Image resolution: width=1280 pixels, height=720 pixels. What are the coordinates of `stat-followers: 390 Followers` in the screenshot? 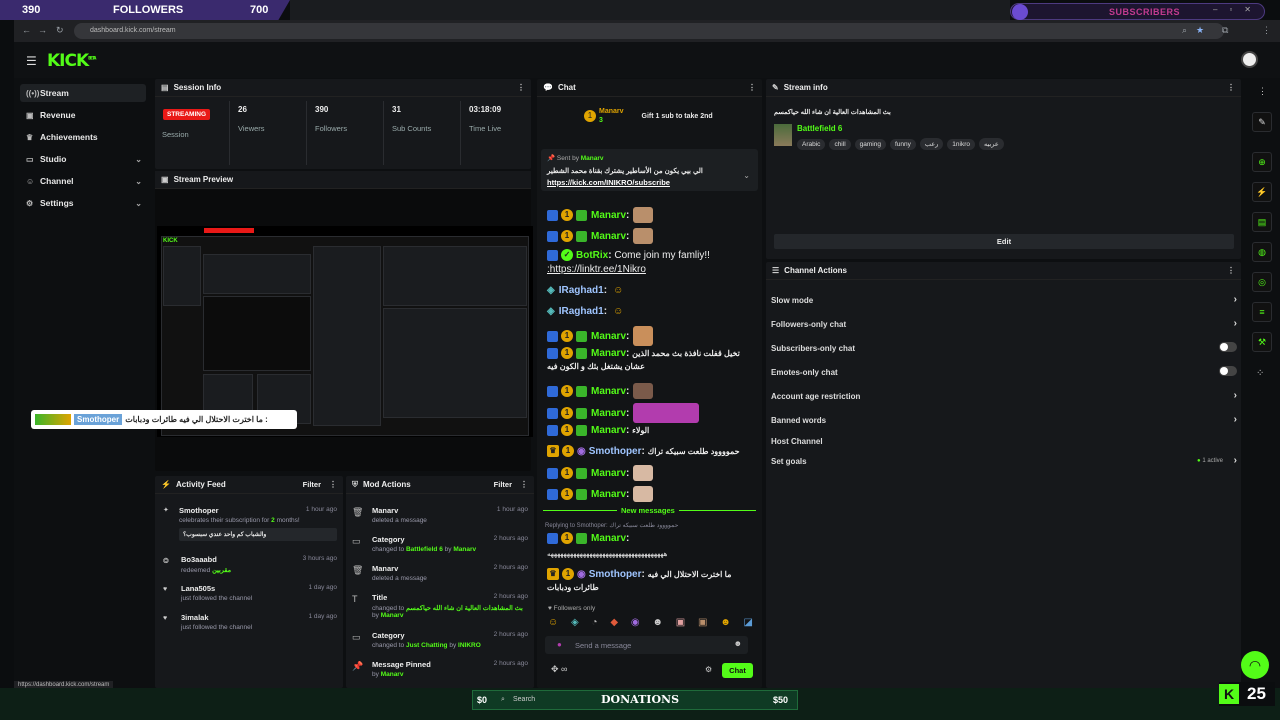 It's located at (331, 119).